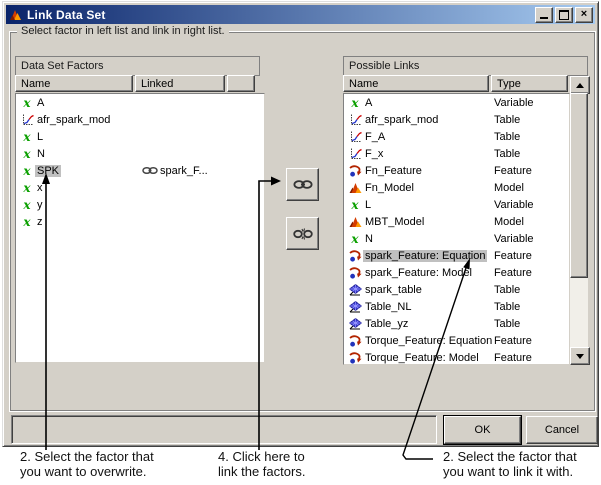 This screenshot has width=601, height=485. I want to click on maximize-button, so click(564, 14).